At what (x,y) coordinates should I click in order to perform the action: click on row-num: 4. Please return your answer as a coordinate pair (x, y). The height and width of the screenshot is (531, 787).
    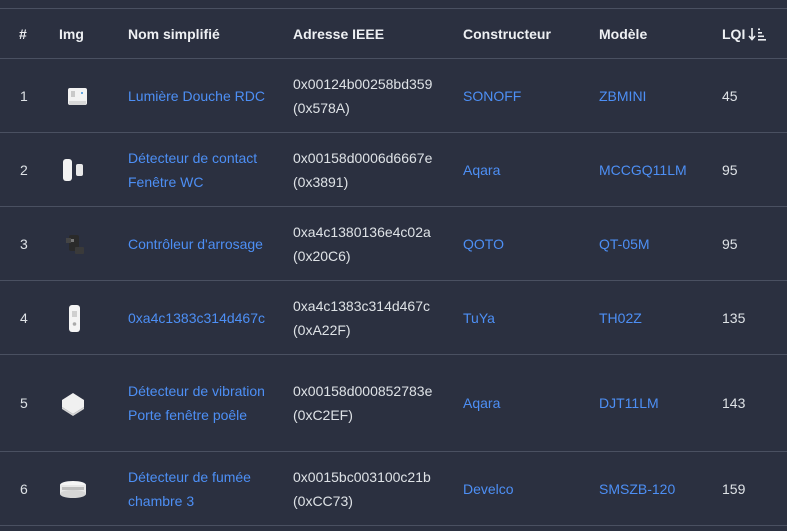
    Looking at the image, I should click on (24, 317).